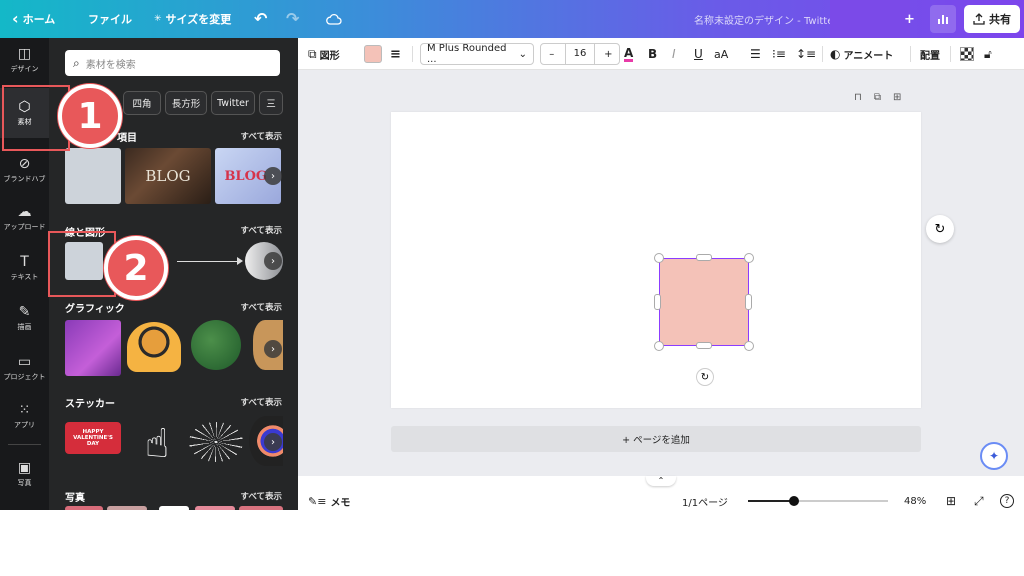 This screenshot has width=1024, height=576. I want to click on lock-icon: ⊓, so click(858, 97).